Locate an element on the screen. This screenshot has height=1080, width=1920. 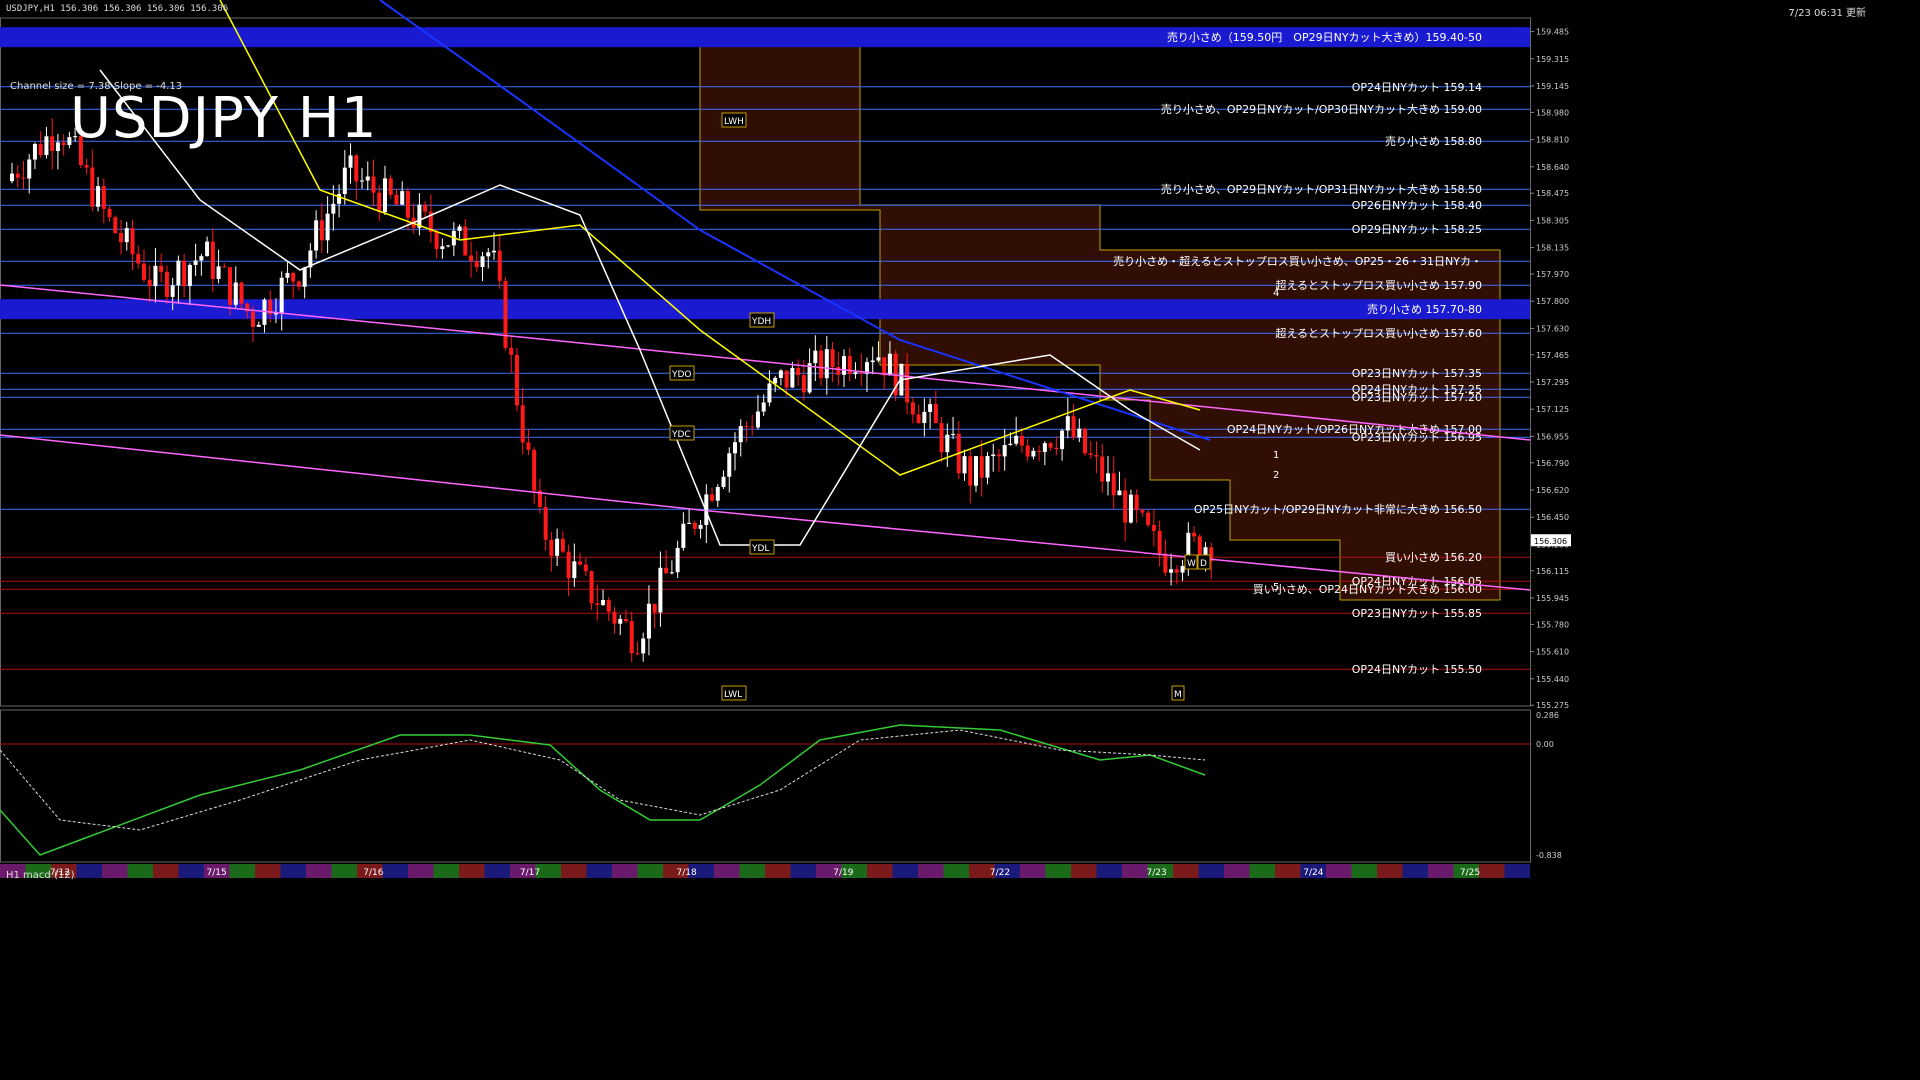
price-tick-label: 155.440 is located at coordinates (1552, 679).